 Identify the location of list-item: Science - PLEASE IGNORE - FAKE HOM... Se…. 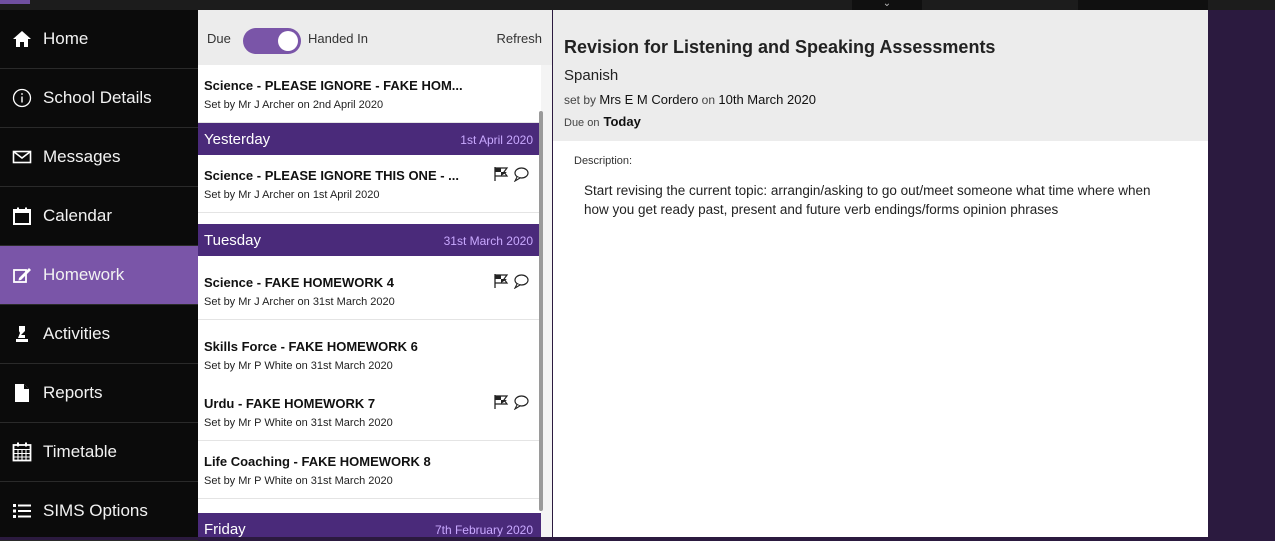
(369, 94).